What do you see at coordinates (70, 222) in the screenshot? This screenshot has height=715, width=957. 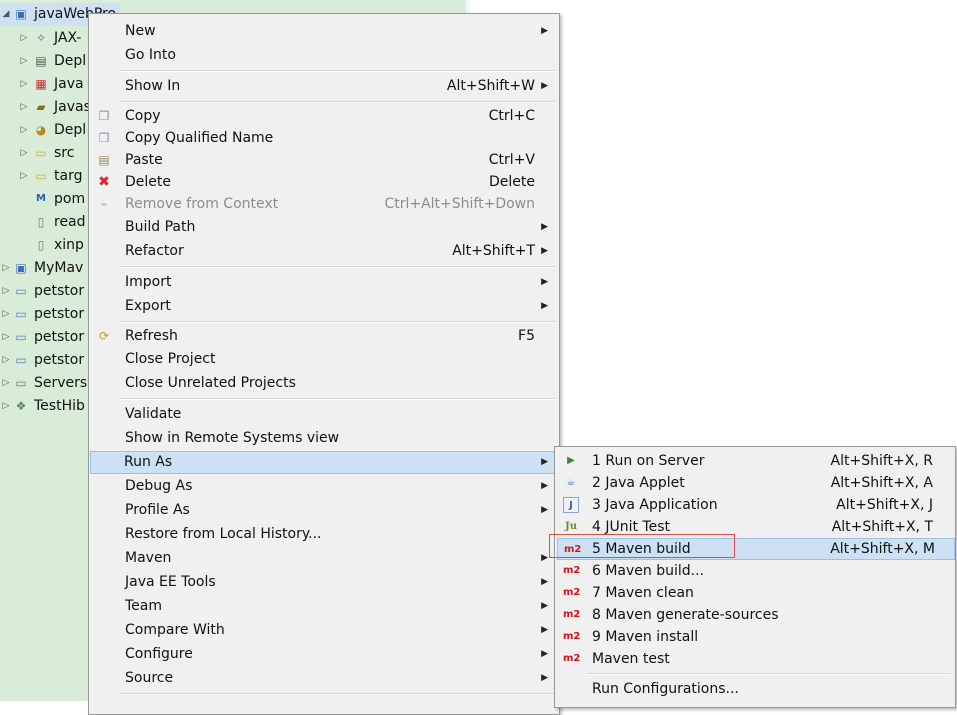 I see `tree-item-label: read` at bounding box center [70, 222].